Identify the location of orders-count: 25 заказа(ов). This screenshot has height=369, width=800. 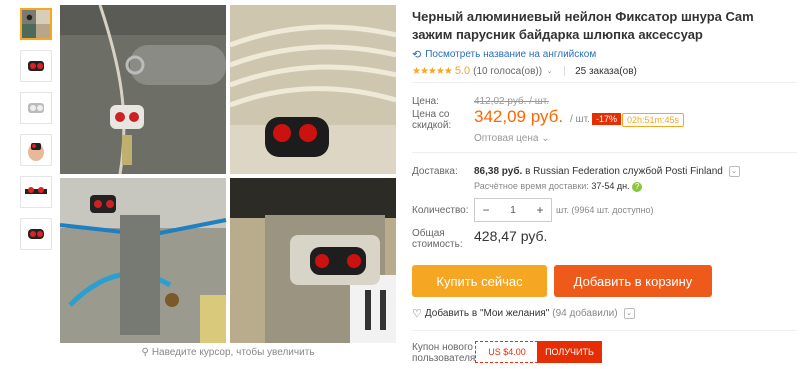
(606, 71).